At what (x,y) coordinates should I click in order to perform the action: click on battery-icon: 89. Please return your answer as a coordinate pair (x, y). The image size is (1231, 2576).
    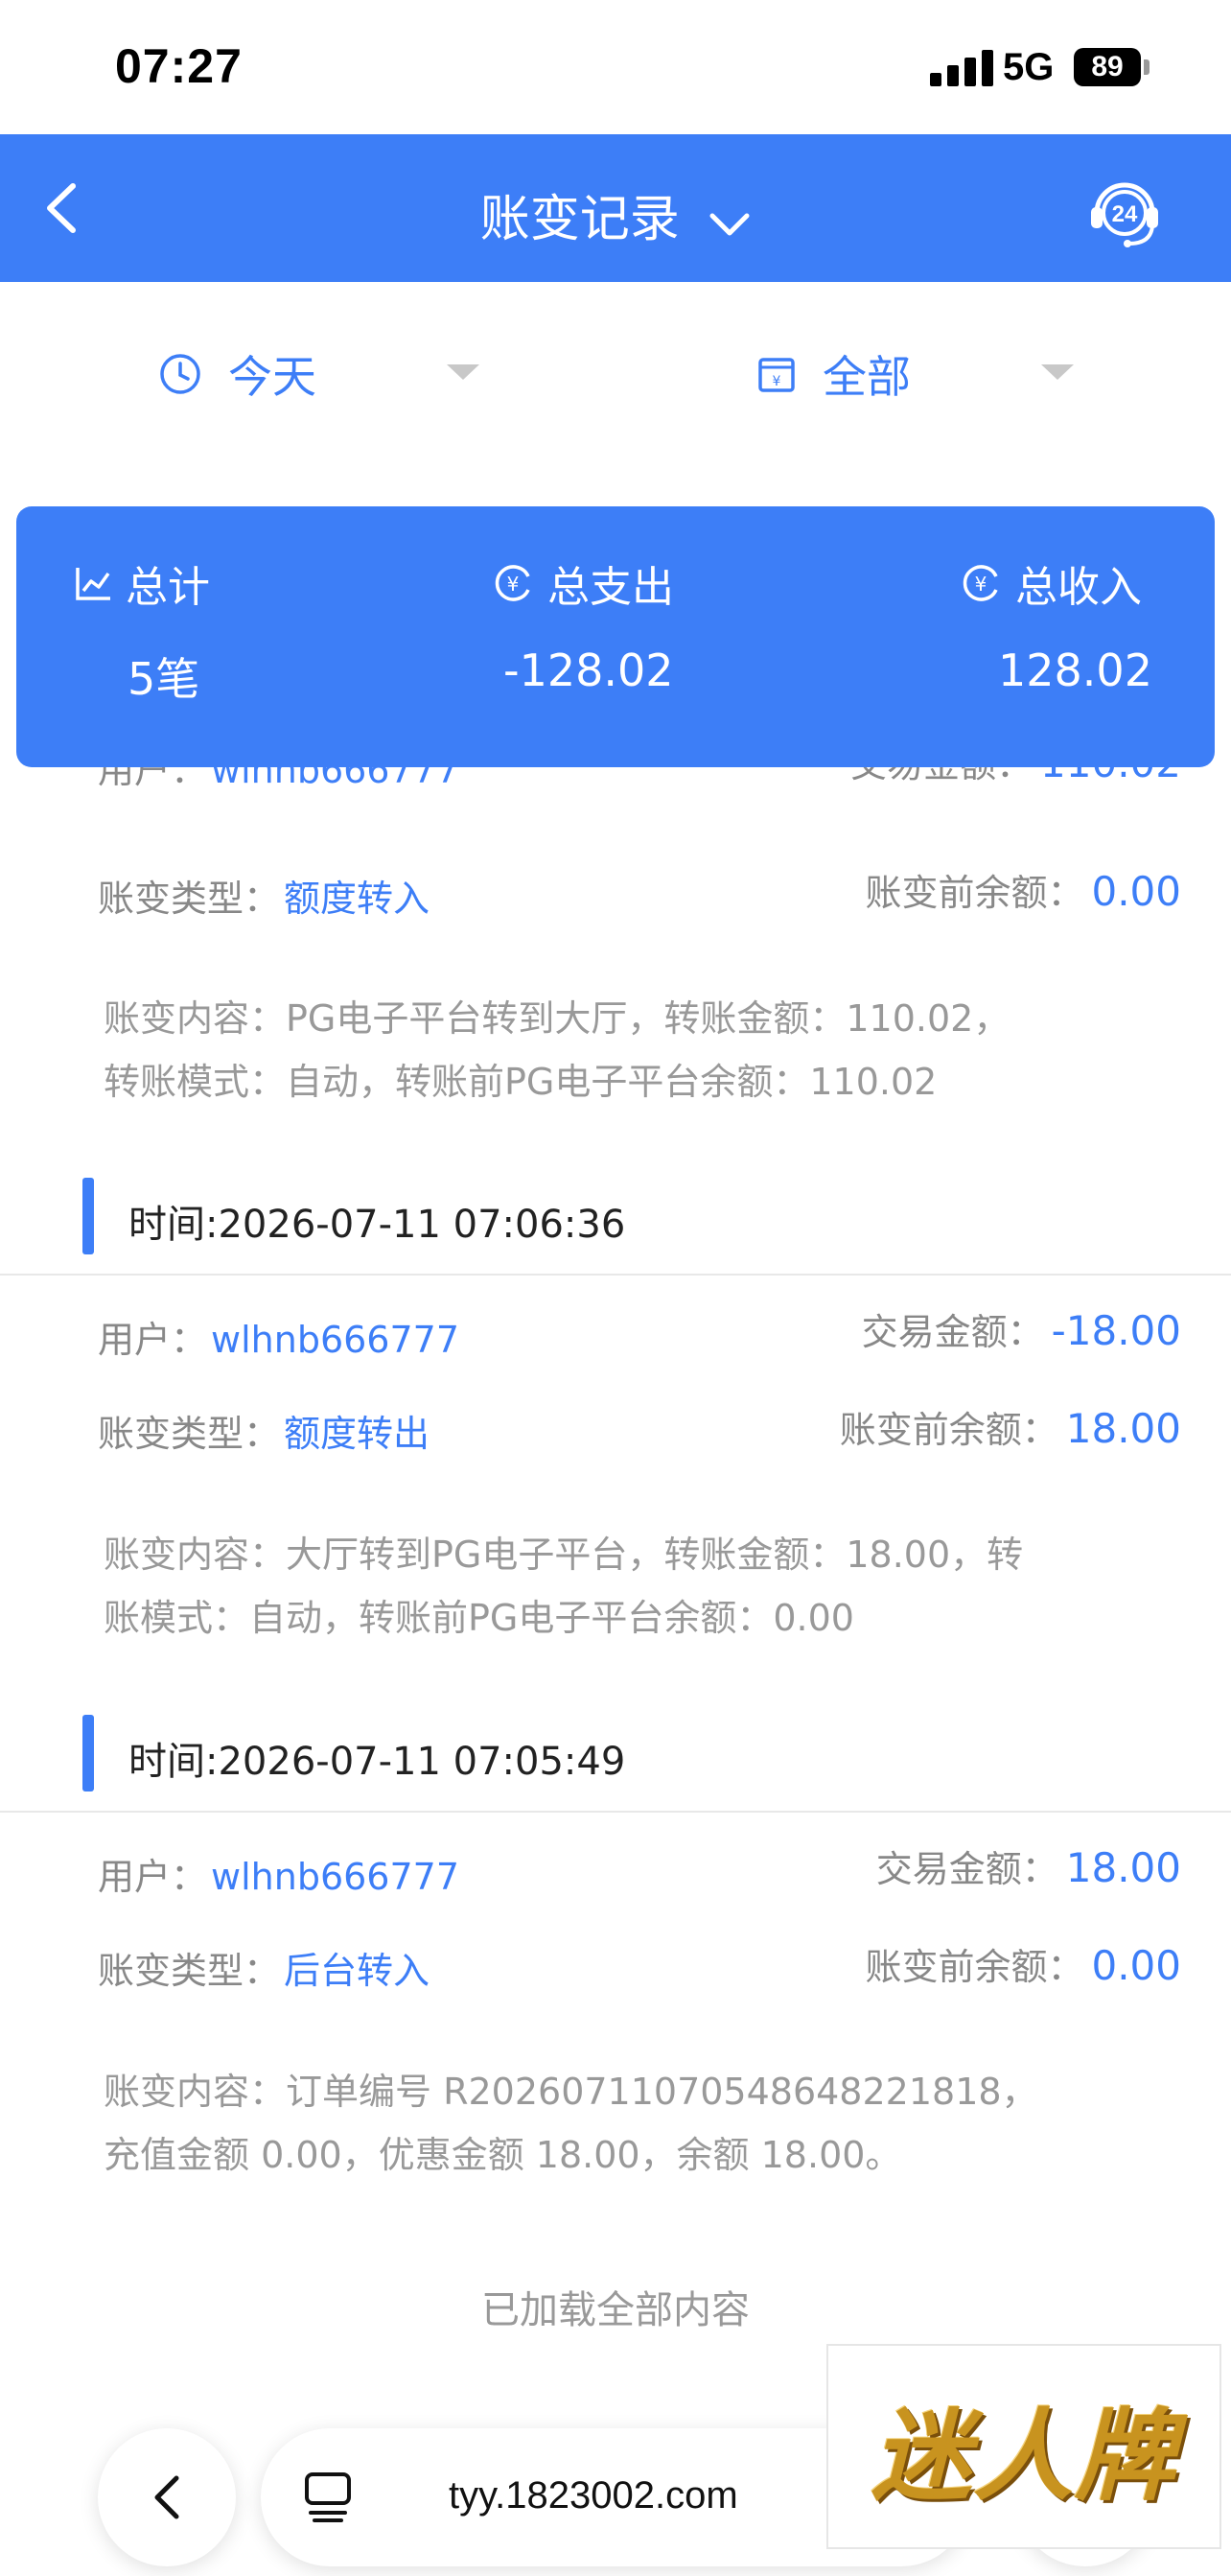
    Looking at the image, I should click on (1107, 67).